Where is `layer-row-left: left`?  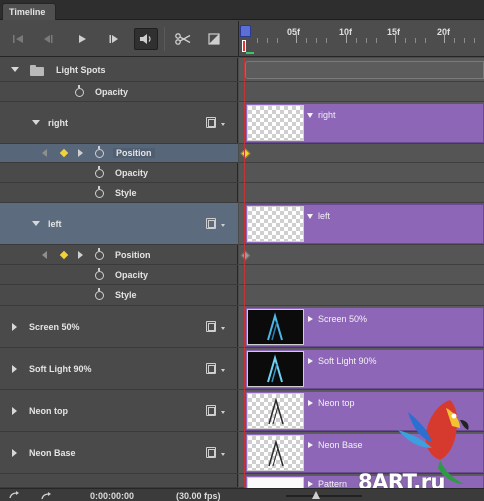 layer-row-left: left is located at coordinates (119, 224).